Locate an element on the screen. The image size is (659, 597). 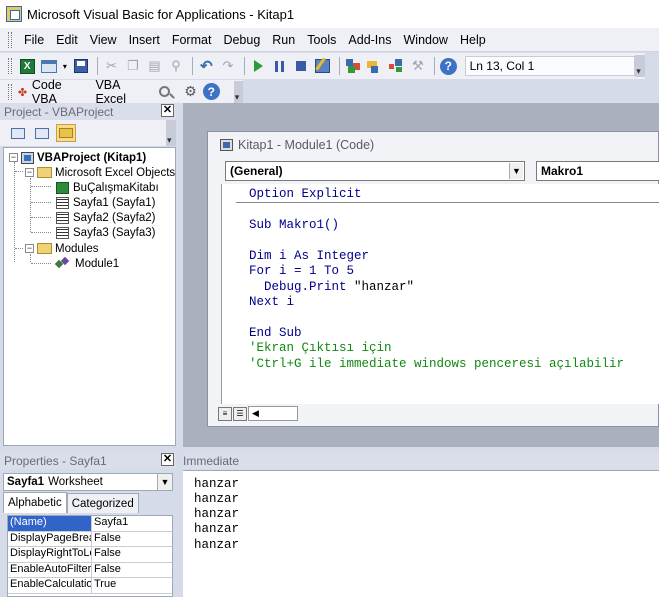
project-icon is located at coordinates (27, 157).